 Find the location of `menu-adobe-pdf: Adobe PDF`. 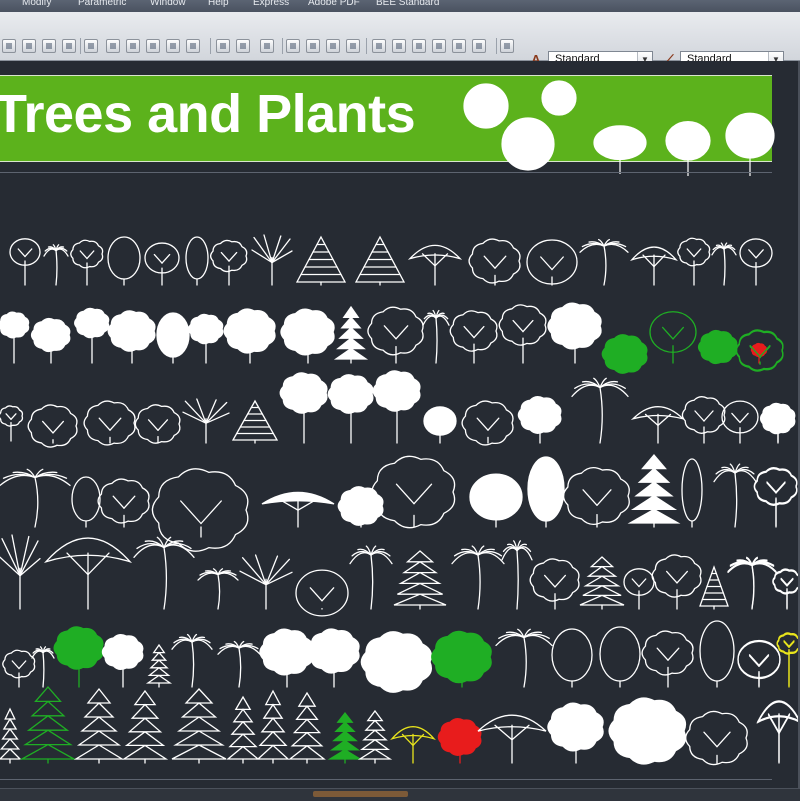

menu-adobe-pdf: Adobe PDF is located at coordinates (334, 4).